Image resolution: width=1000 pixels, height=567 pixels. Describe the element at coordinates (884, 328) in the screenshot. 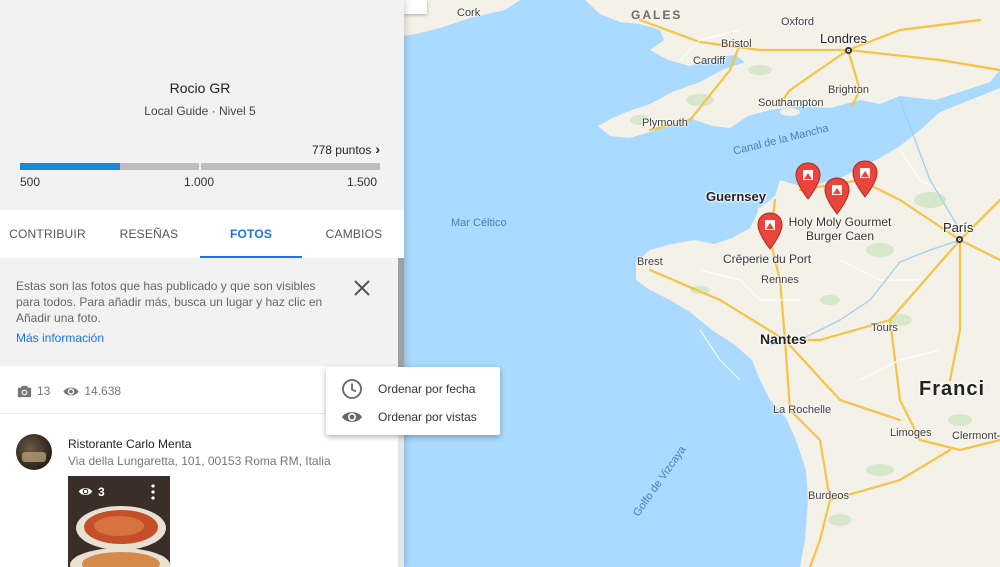

I see `map-label-tours: Tours` at that location.